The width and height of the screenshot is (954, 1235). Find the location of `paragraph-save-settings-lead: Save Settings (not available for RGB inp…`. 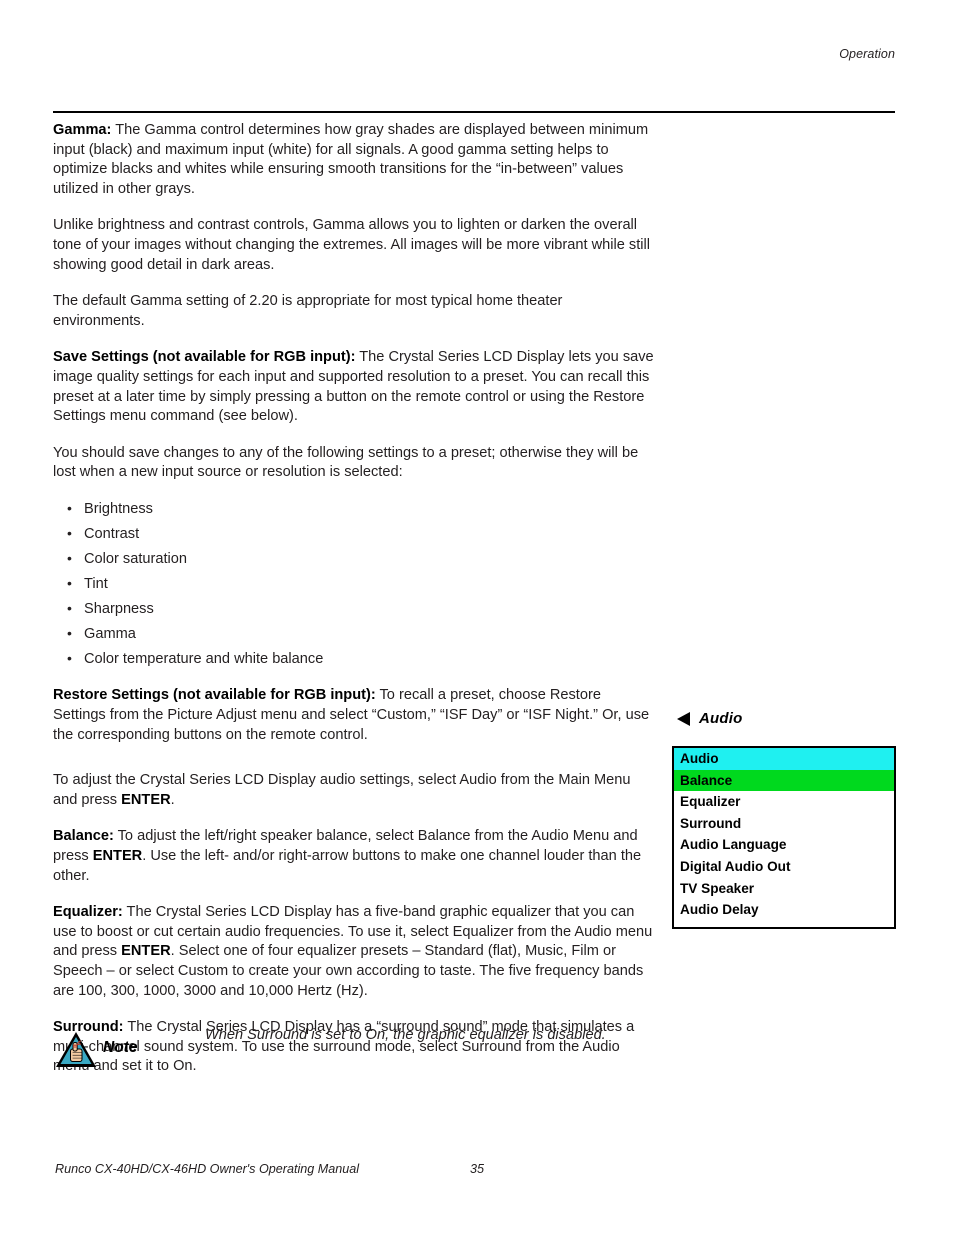

paragraph-save-settings-lead: Save Settings (not available for RGB inp… is located at coordinates (204, 357).